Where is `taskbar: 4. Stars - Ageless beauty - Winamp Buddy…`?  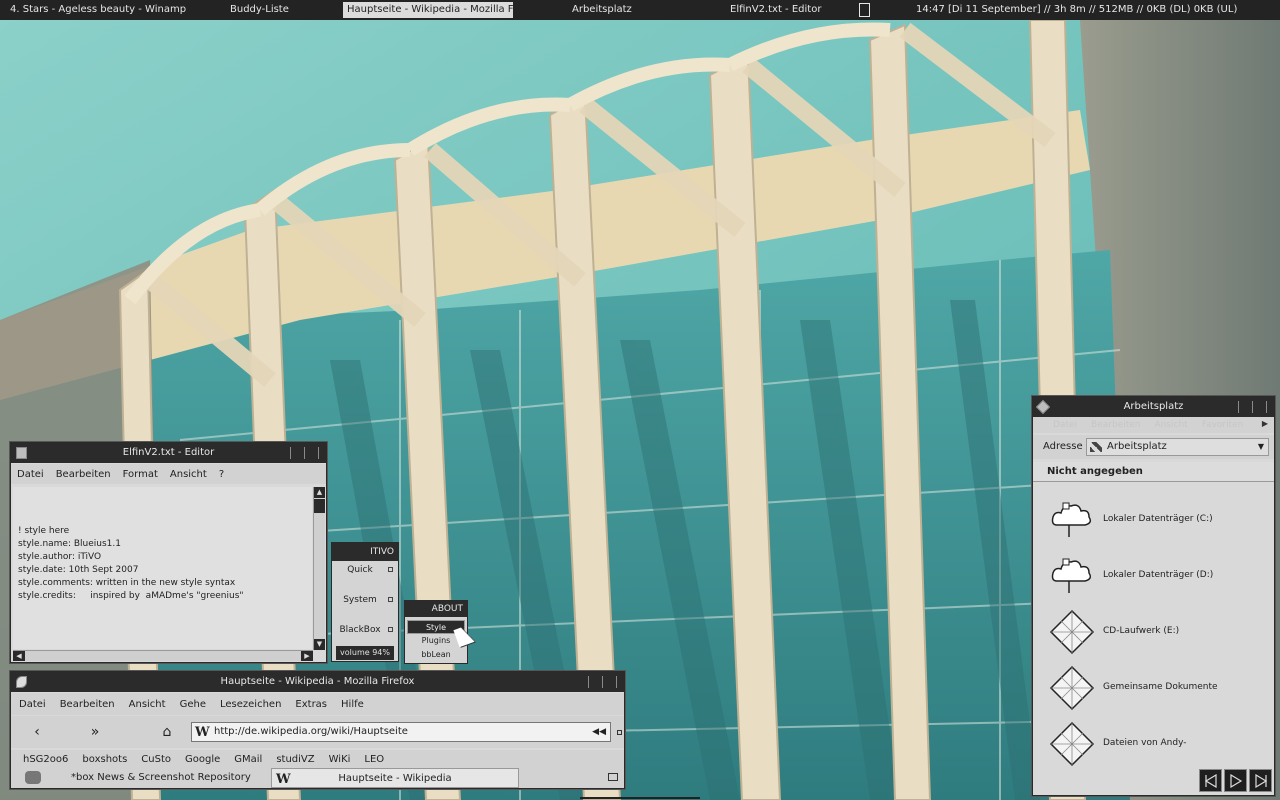
taskbar: 4. Stars - Ageless beauty - Winamp Buddy… is located at coordinates (640, 10).